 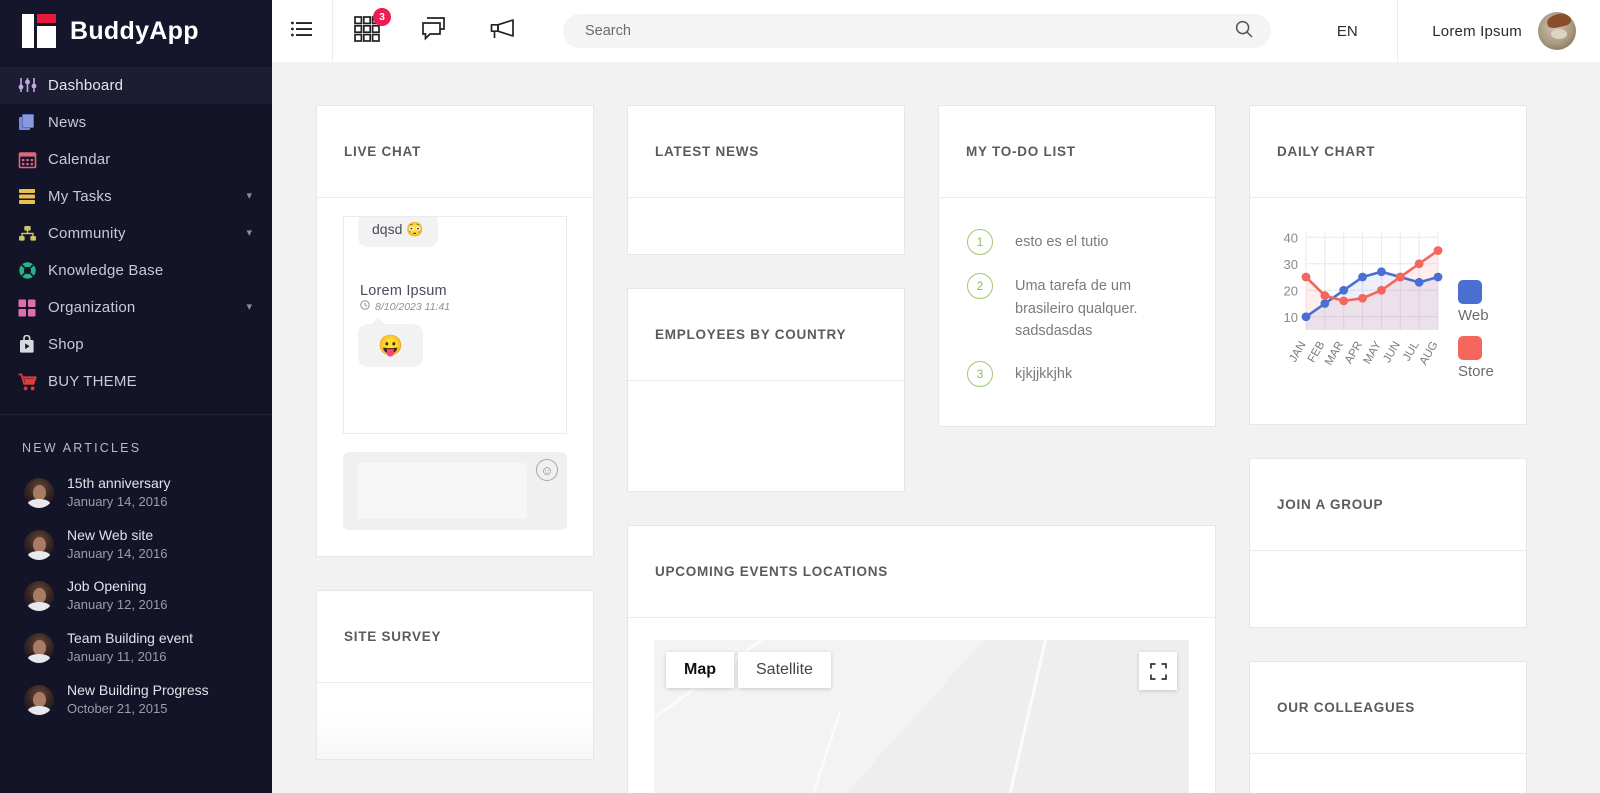 I want to click on todo-number: 3, so click(x=980, y=373).